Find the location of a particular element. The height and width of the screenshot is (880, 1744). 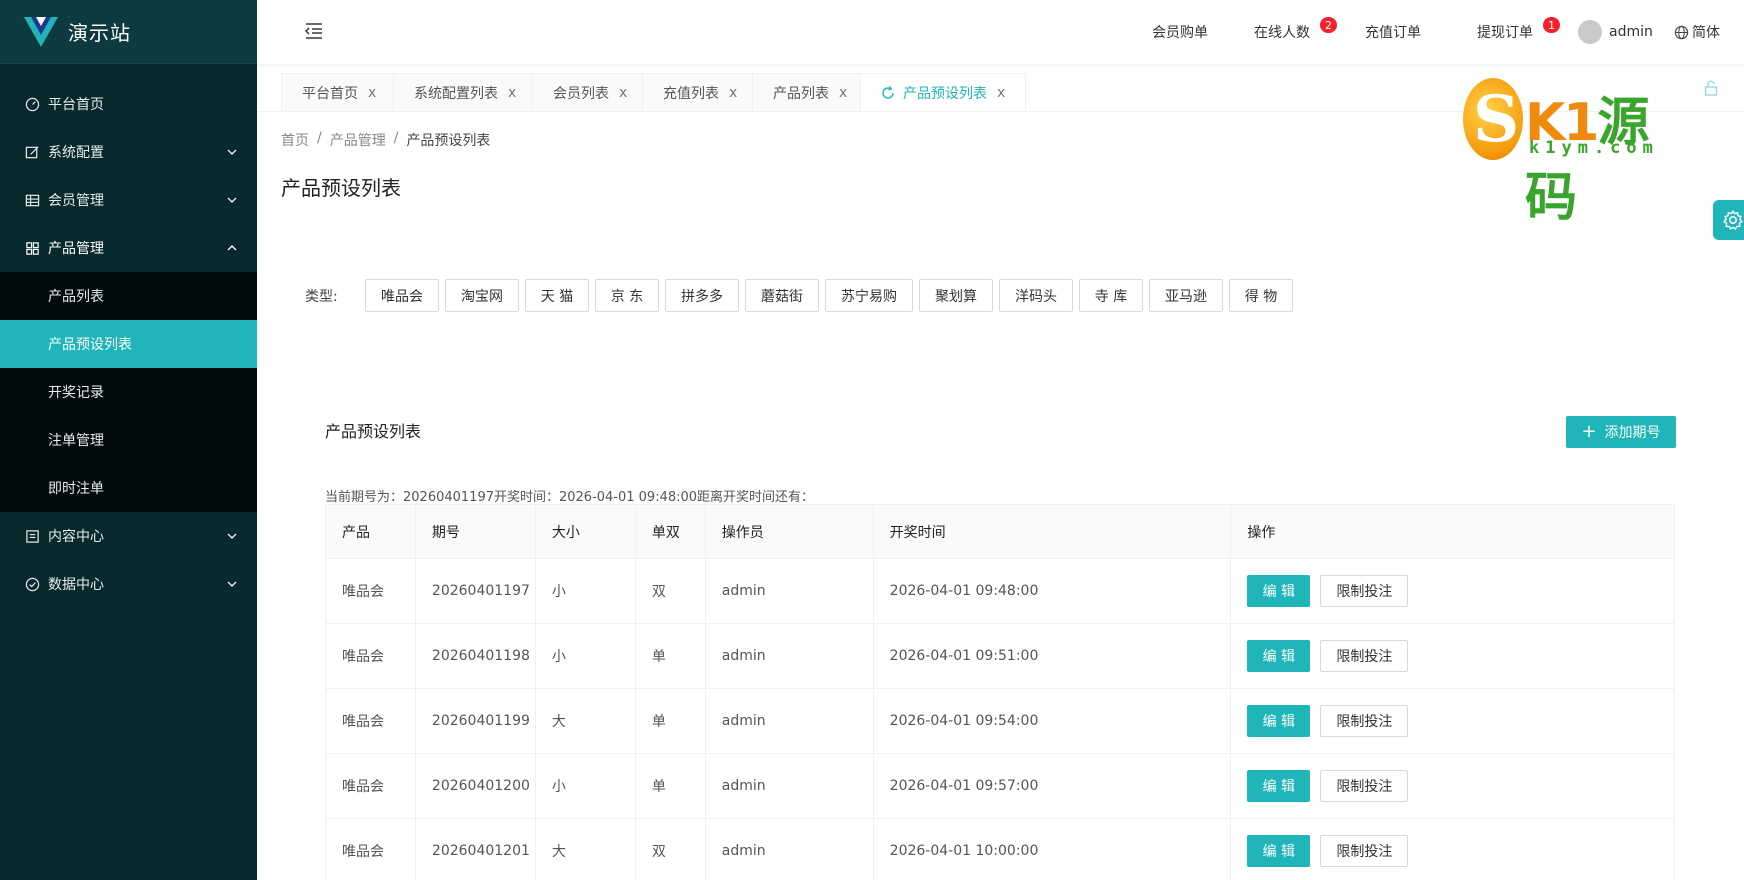

nav-withdraw-orders: 提现订单 is located at coordinates (1505, 32).